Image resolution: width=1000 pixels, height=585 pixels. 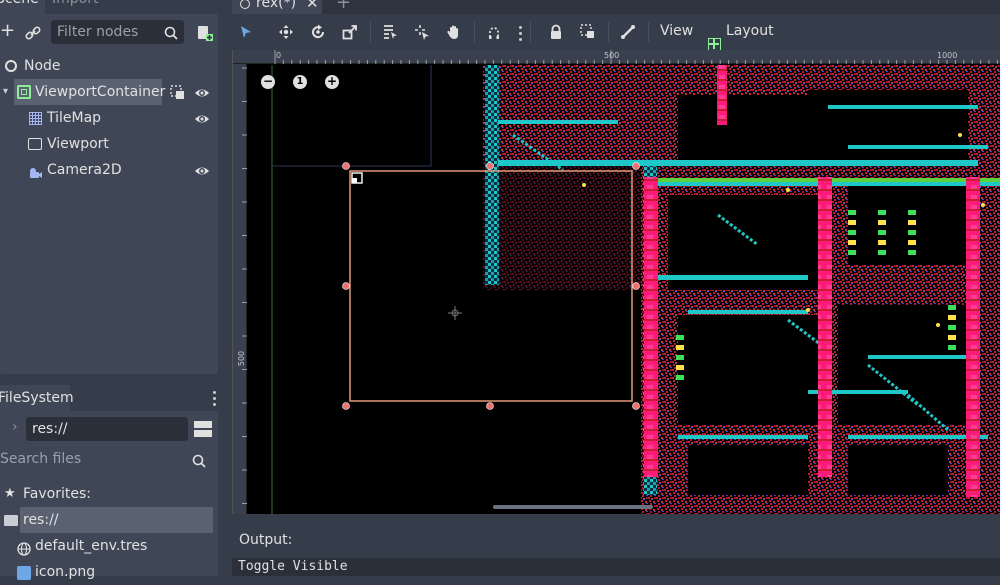 I want to click on tree-item-node: Node, so click(x=109, y=66).